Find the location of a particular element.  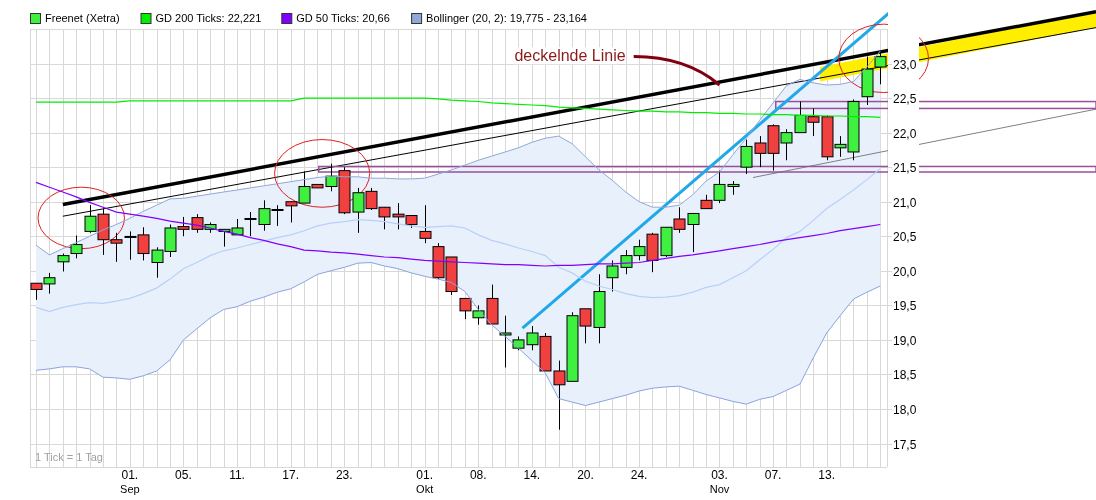

x-axis-label: 11. is located at coordinates (237, 475).